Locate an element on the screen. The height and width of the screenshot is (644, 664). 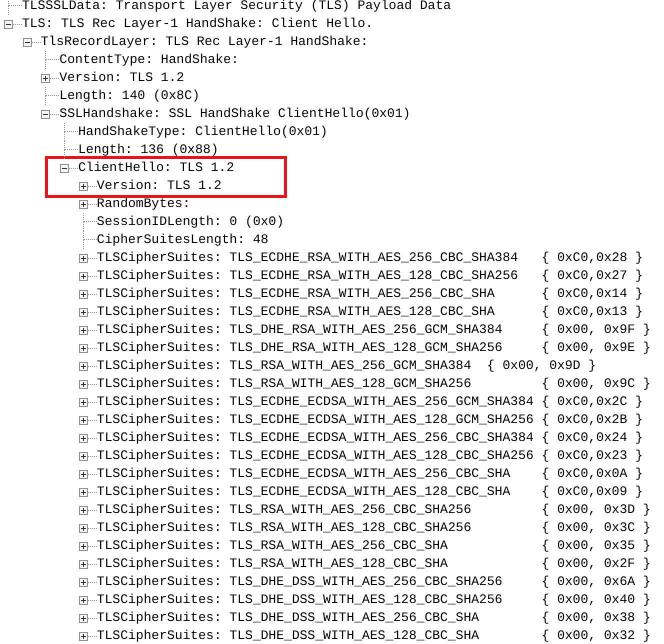
tree-node-label: TLSCipherSuites: TLS_DHE_DSS_WITH_AES_256_CBC_SHA { 0x00, 0x38 } is located at coordinates (373, 618).